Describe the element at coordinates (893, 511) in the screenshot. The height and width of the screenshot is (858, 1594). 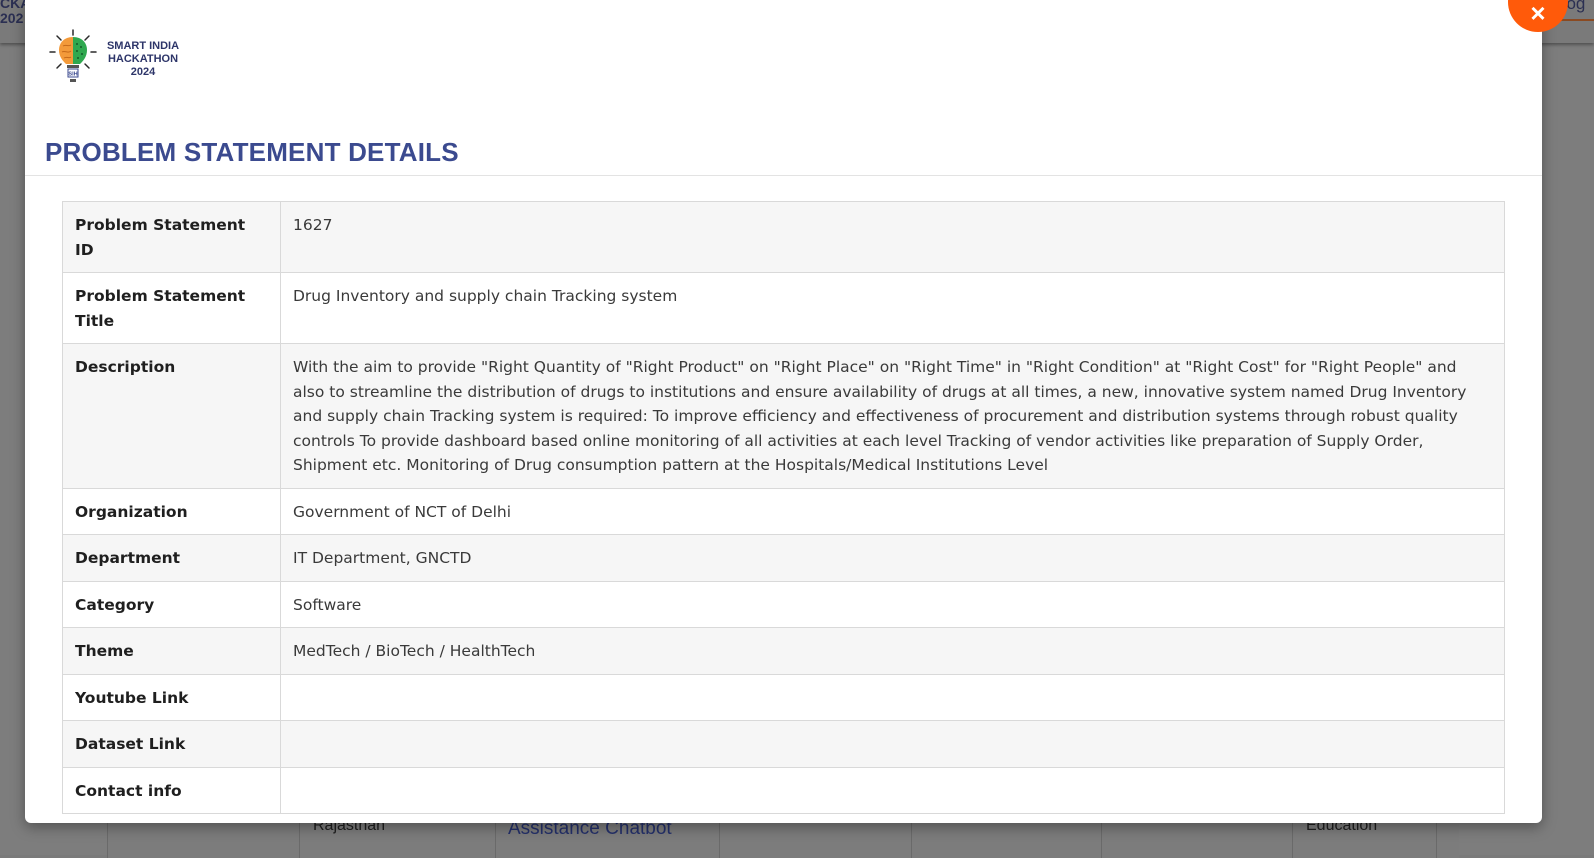
I see `row-value-organization: Government of NCT of Delhi` at that location.